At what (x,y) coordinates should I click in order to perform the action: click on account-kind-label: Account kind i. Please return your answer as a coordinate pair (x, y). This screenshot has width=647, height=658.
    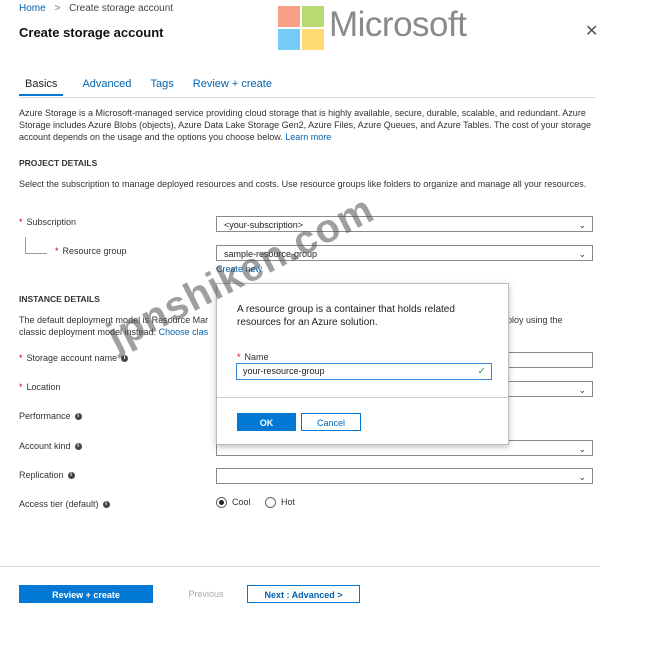
    Looking at the image, I should click on (50, 446).